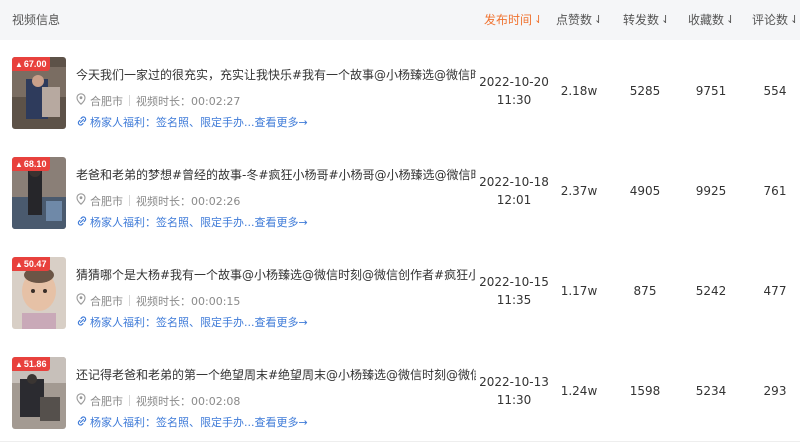  I want to click on likes-count: 2.37w, so click(579, 191).